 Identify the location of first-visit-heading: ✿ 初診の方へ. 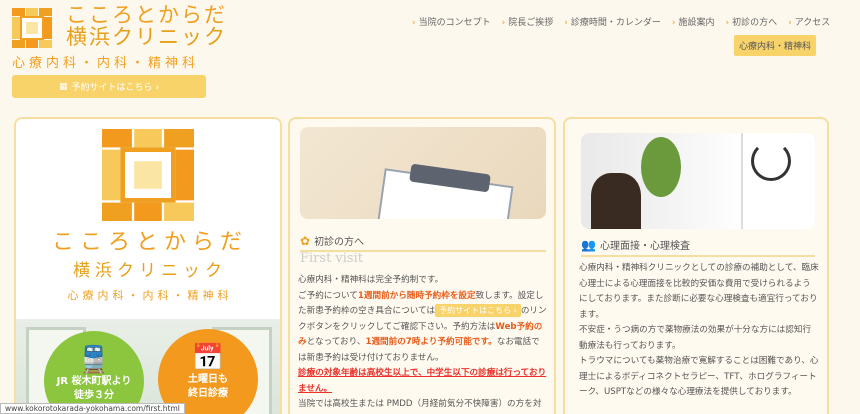
(423, 242).